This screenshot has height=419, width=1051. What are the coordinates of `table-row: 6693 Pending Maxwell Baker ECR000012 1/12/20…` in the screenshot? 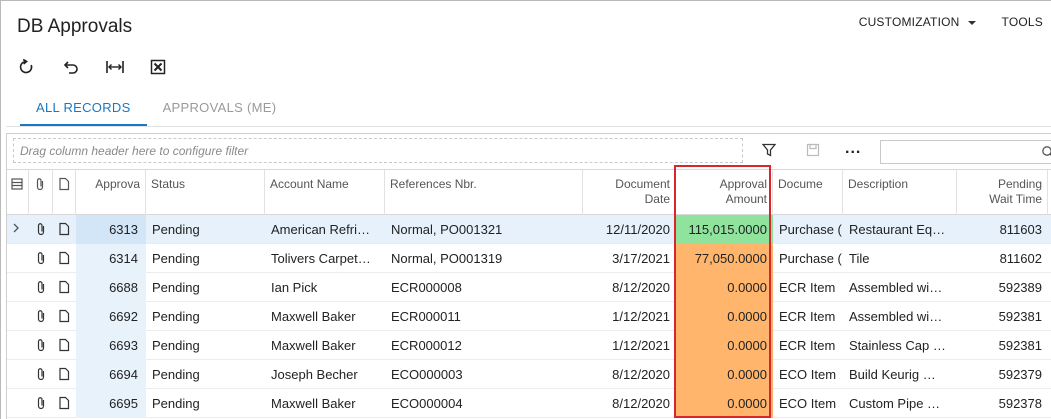 It's located at (529, 345).